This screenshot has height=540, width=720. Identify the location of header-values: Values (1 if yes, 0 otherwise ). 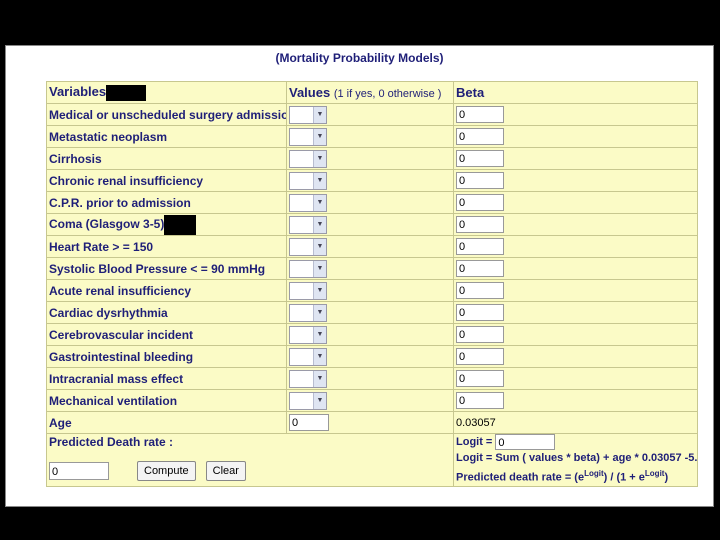
(370, 92).